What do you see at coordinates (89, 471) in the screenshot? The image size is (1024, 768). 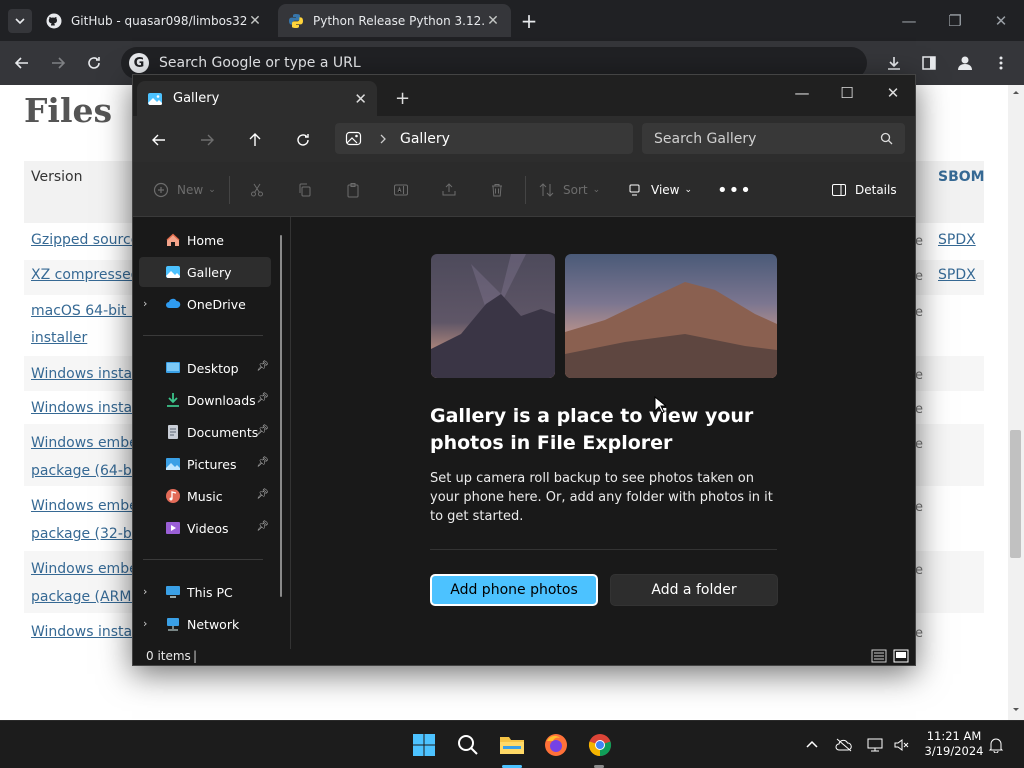 I see `table-row-link-line2: package (64-bit)` at bounding box center [89, 471].